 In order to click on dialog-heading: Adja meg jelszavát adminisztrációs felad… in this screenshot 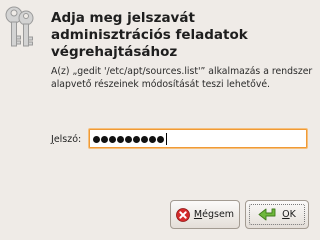, I will do `click(149, 35)`.